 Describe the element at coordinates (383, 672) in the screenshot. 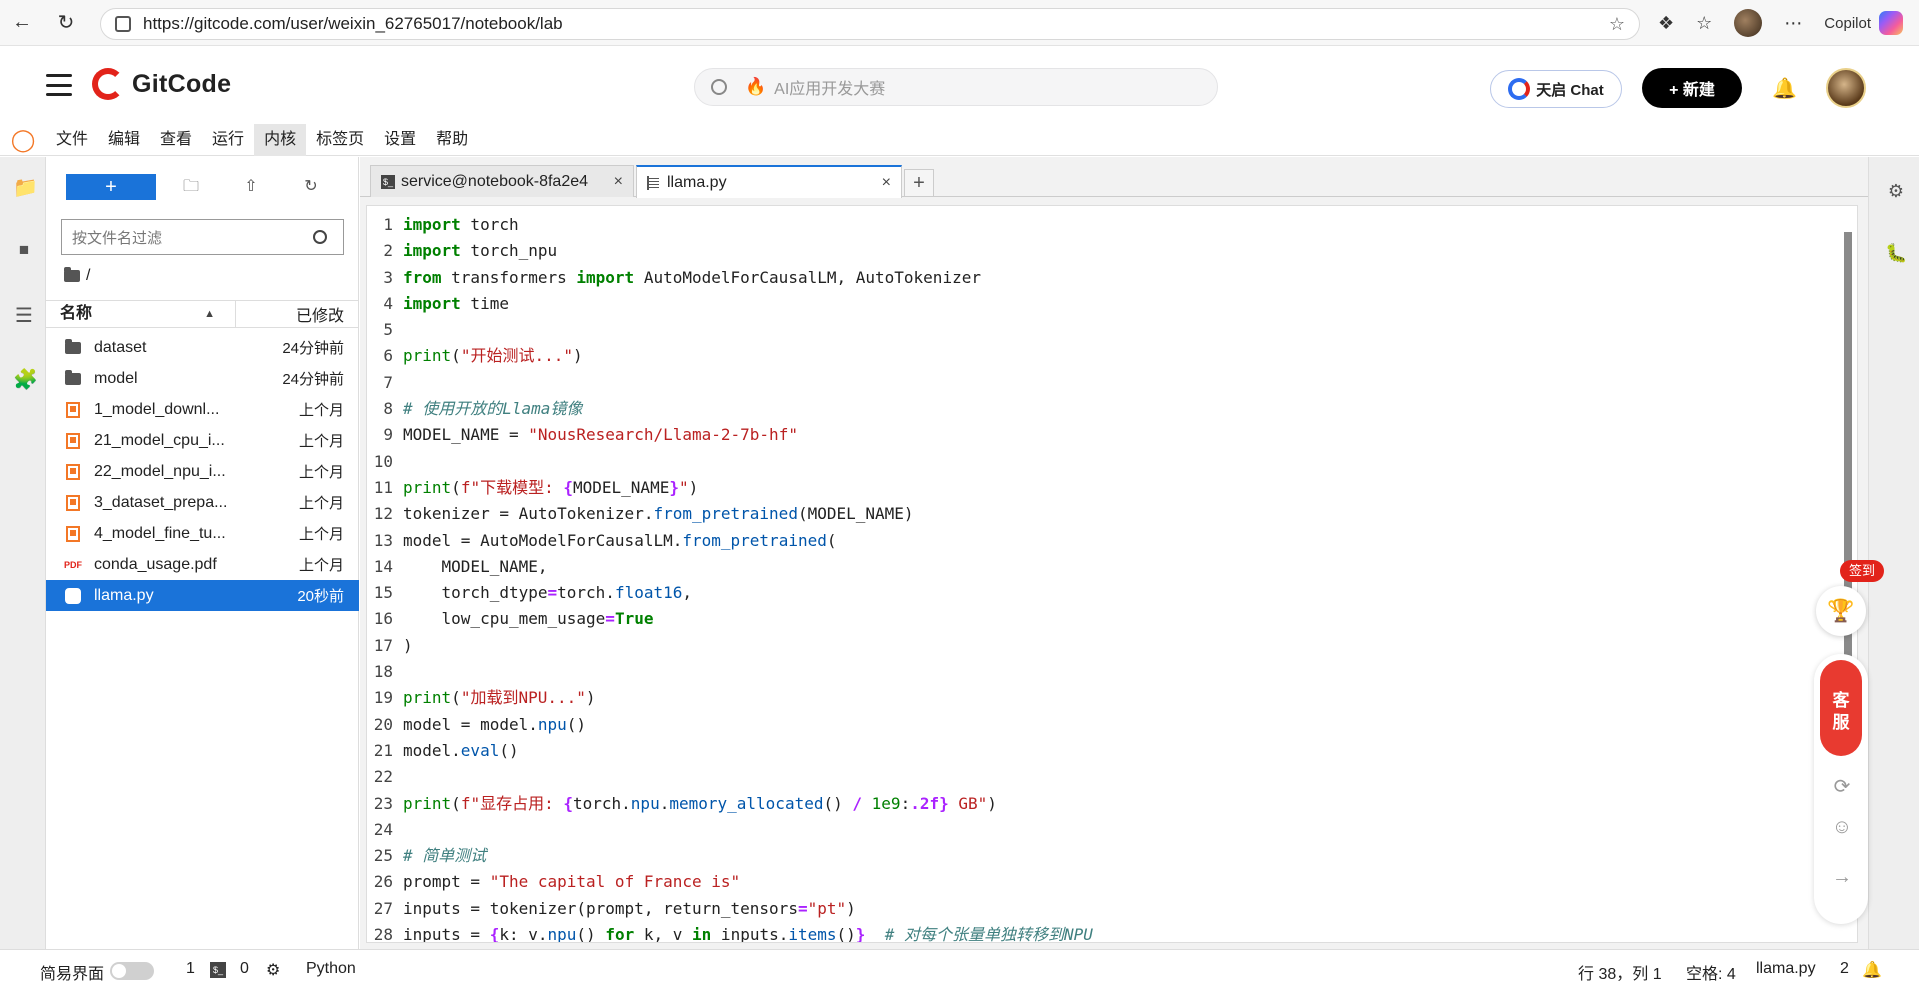

I see `code-line: 18` at that location.